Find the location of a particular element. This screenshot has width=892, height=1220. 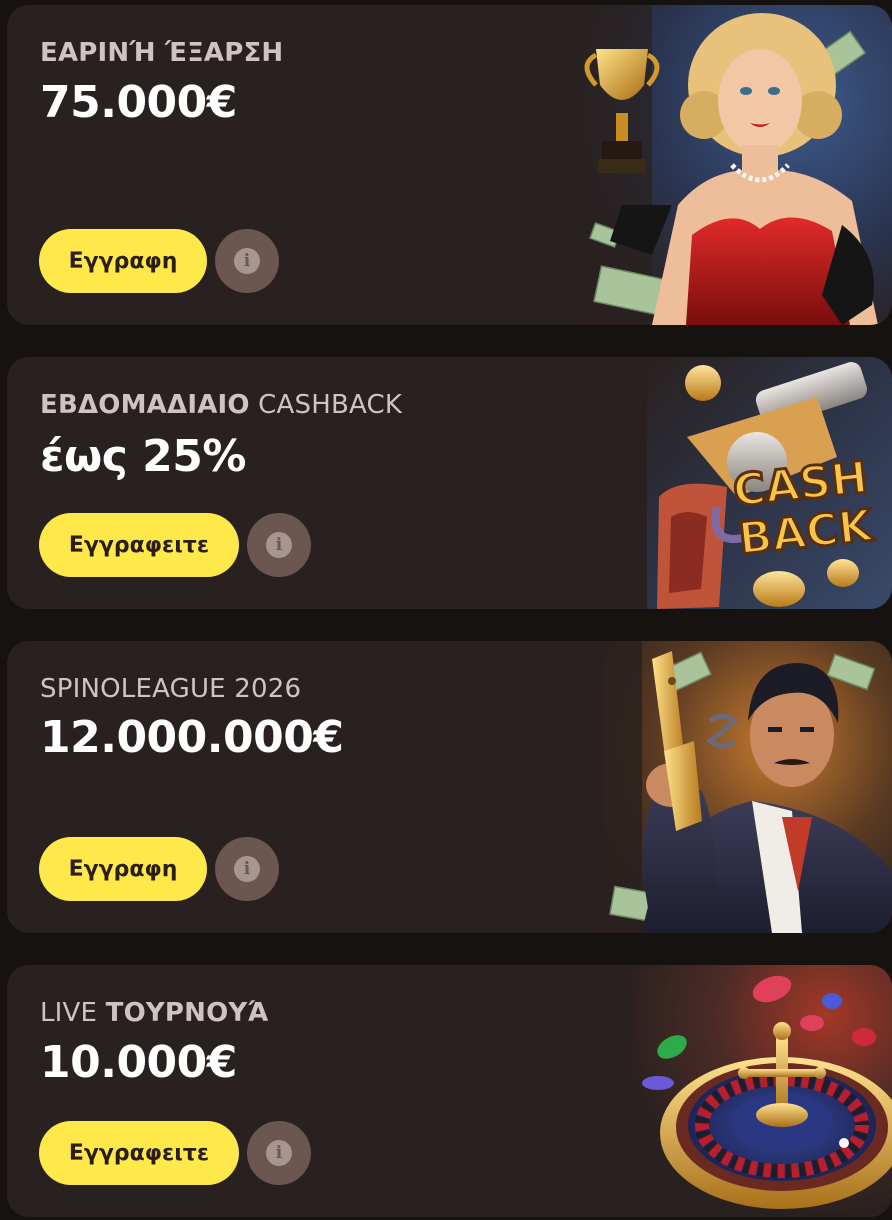

promotion-title-regular: SPINOLEAGUE 2026 is located at coordinates (171, 689).